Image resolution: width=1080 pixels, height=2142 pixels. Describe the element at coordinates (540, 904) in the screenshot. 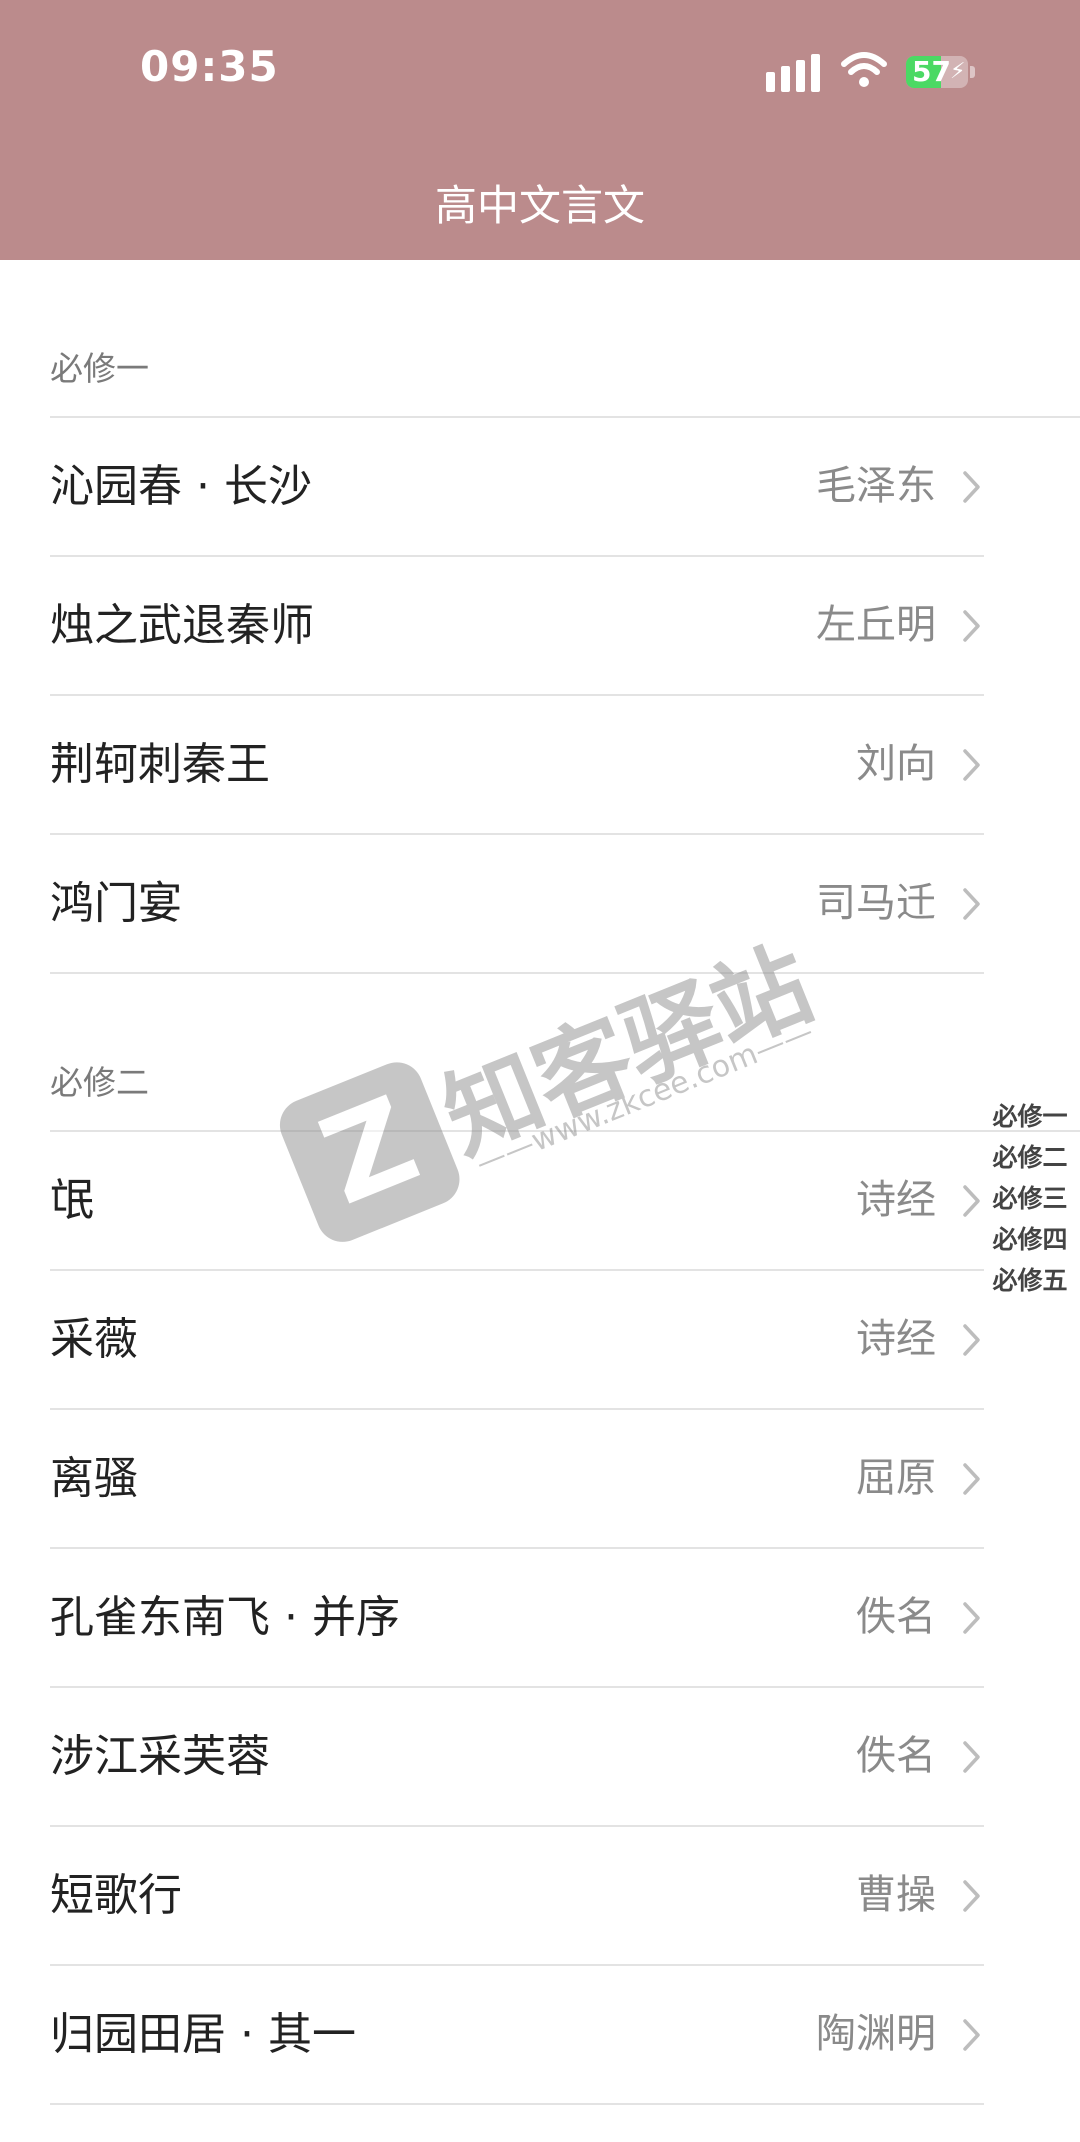

I see `list-item: 鸿门宴 司马迁` at that location.